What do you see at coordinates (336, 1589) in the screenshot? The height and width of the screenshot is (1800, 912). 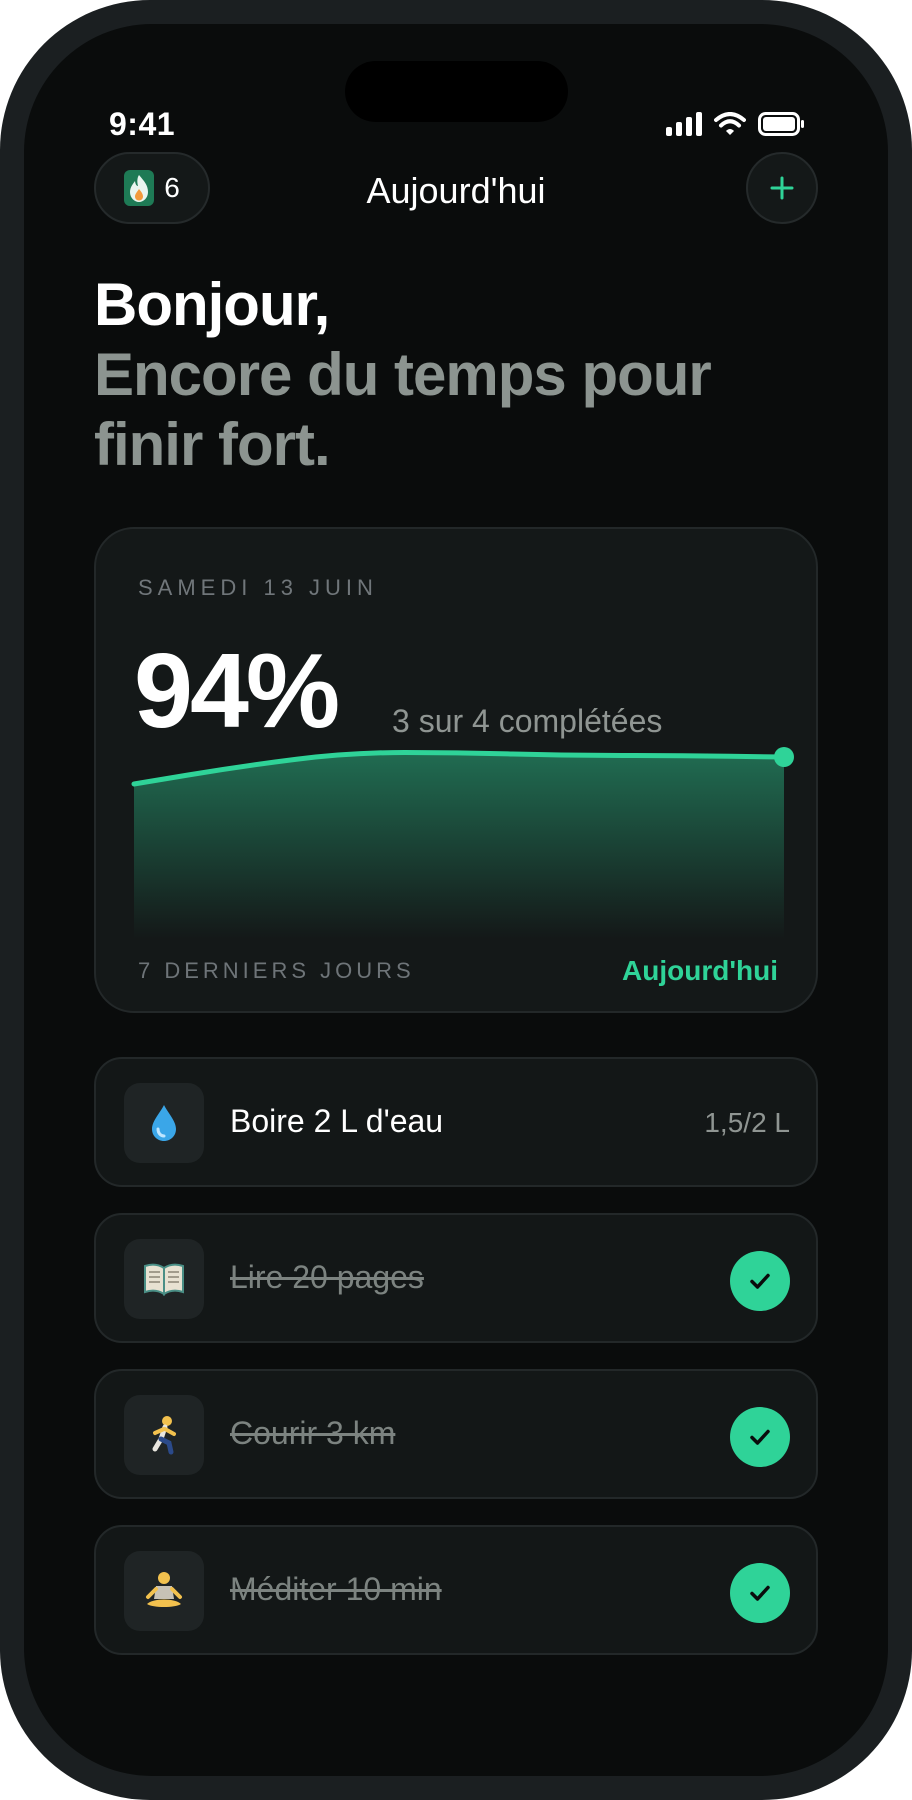 I see `habit-label: Méditer 10 min` at bounding box center [336, 1589].